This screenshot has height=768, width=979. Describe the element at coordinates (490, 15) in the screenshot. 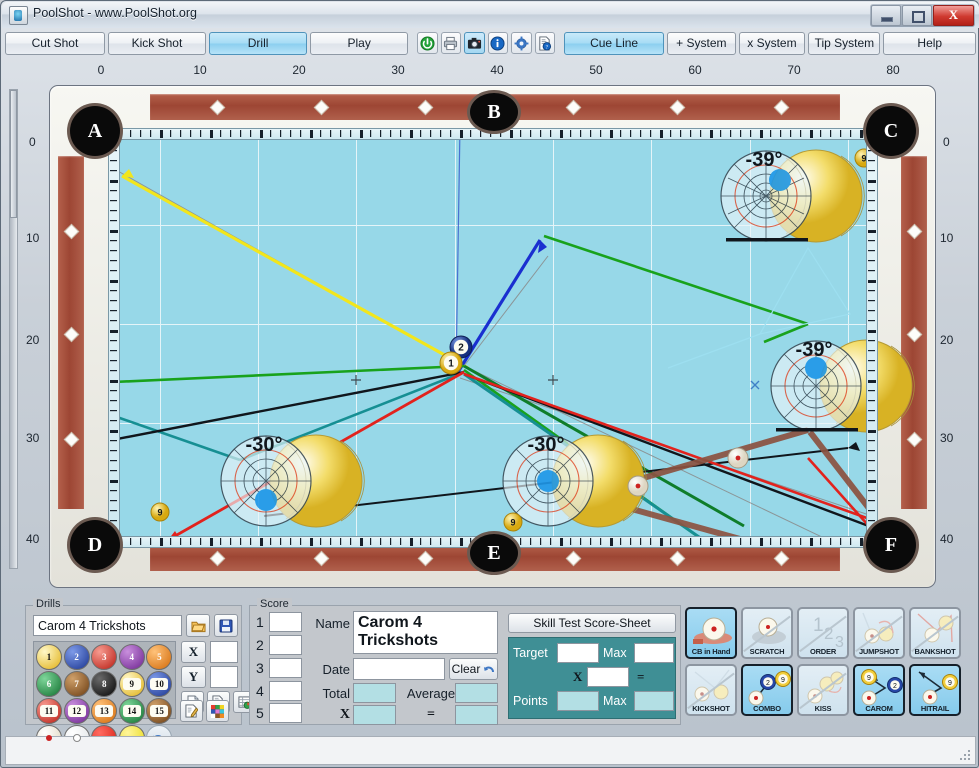

I see `title-bar: PoolShot - www.PoolShot.org X` at that location.